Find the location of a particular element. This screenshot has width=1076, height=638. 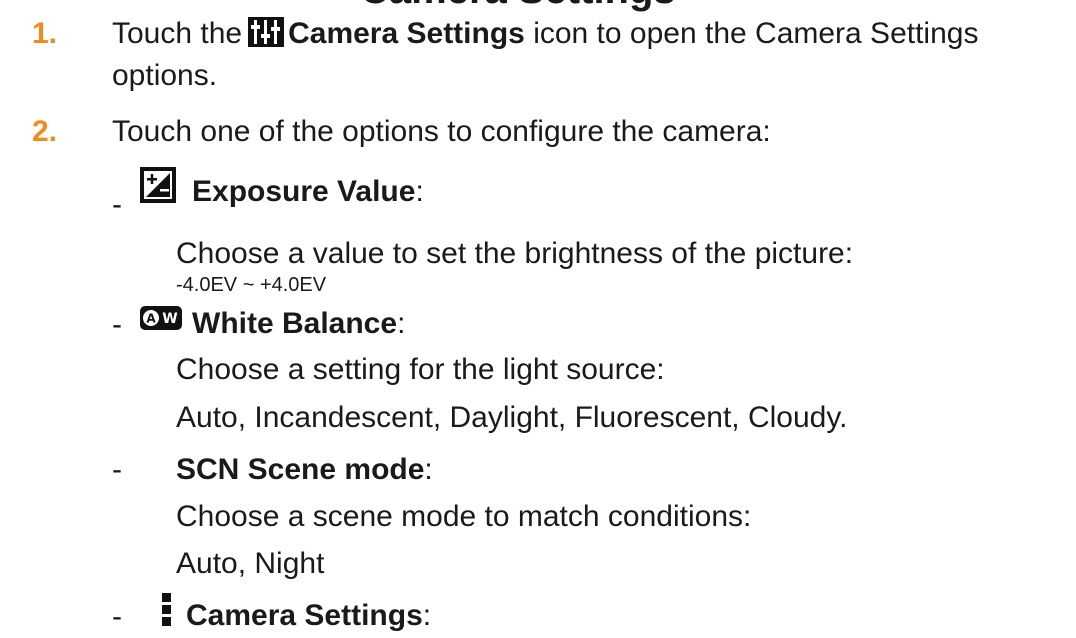

white-balance-icon: A W is located at coordinates (161, 321).